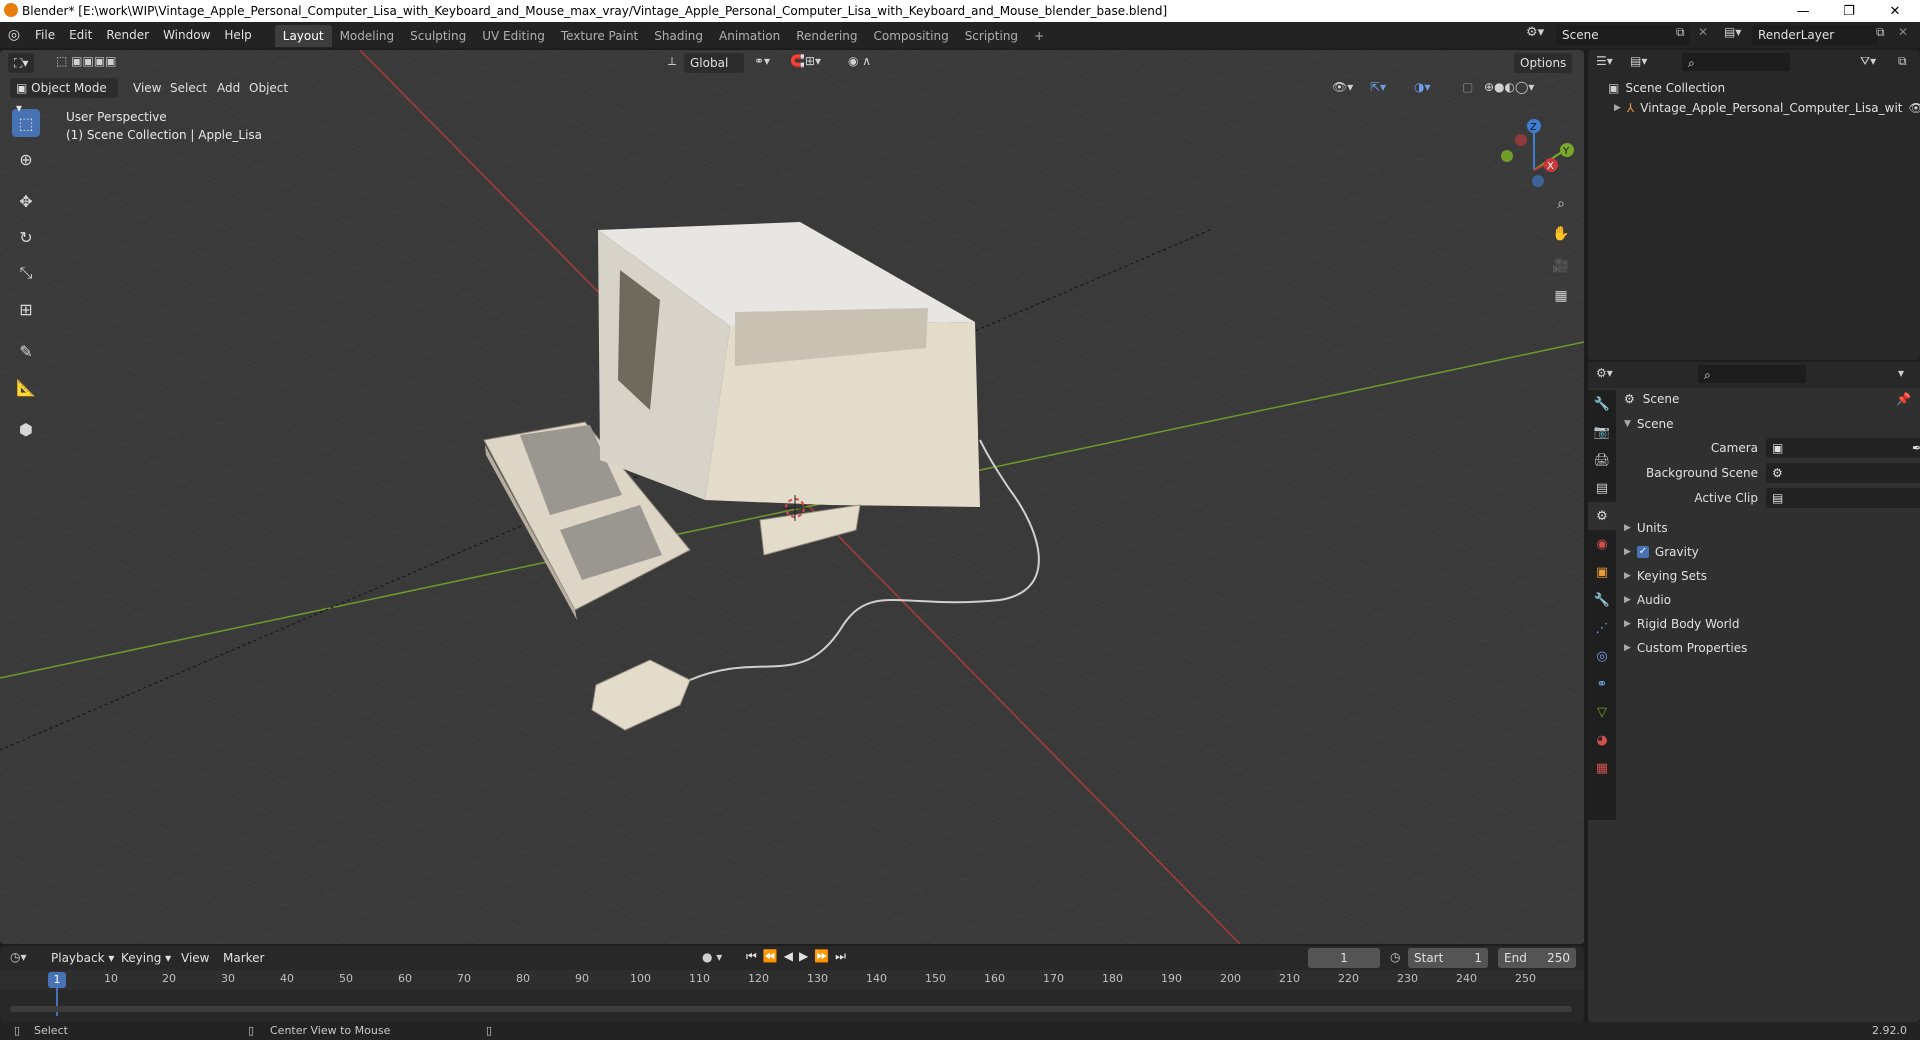 The width and height of the screenshot is (1920, 1040). I want to click on world-tab-icon: ◉, so click(1602, 544).